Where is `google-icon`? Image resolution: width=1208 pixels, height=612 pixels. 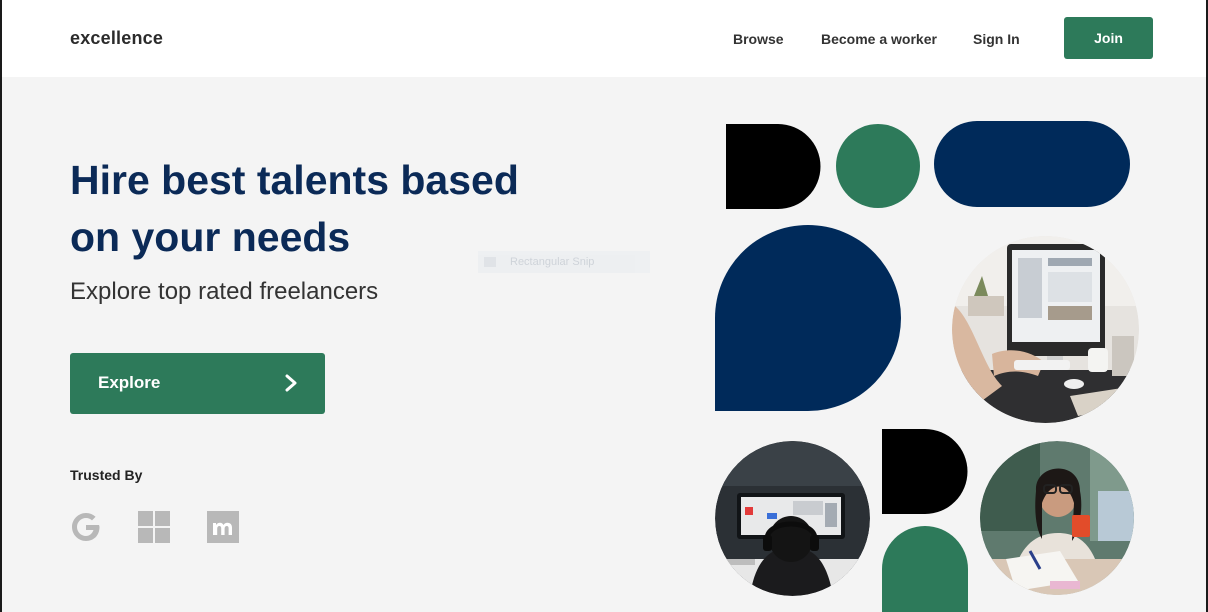 google-icon is located at coordinates (86, 527).